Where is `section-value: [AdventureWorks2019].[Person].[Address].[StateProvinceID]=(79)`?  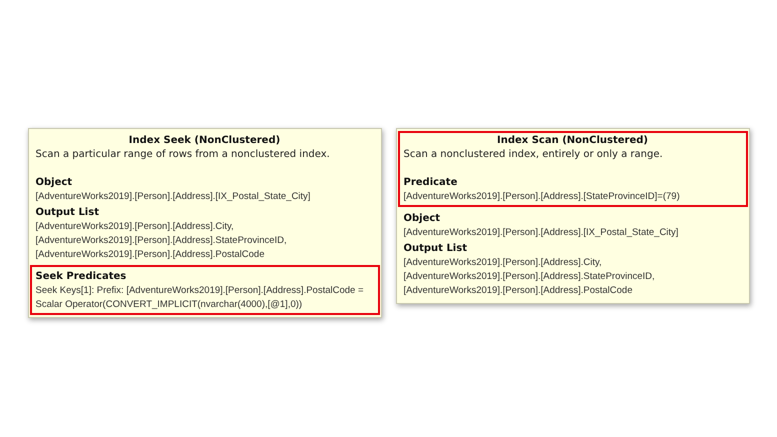 section-value: [AdventureWorks2019].[Person].[Address].[StateProvinceID]=(79) is located at coordinates (542, 197).